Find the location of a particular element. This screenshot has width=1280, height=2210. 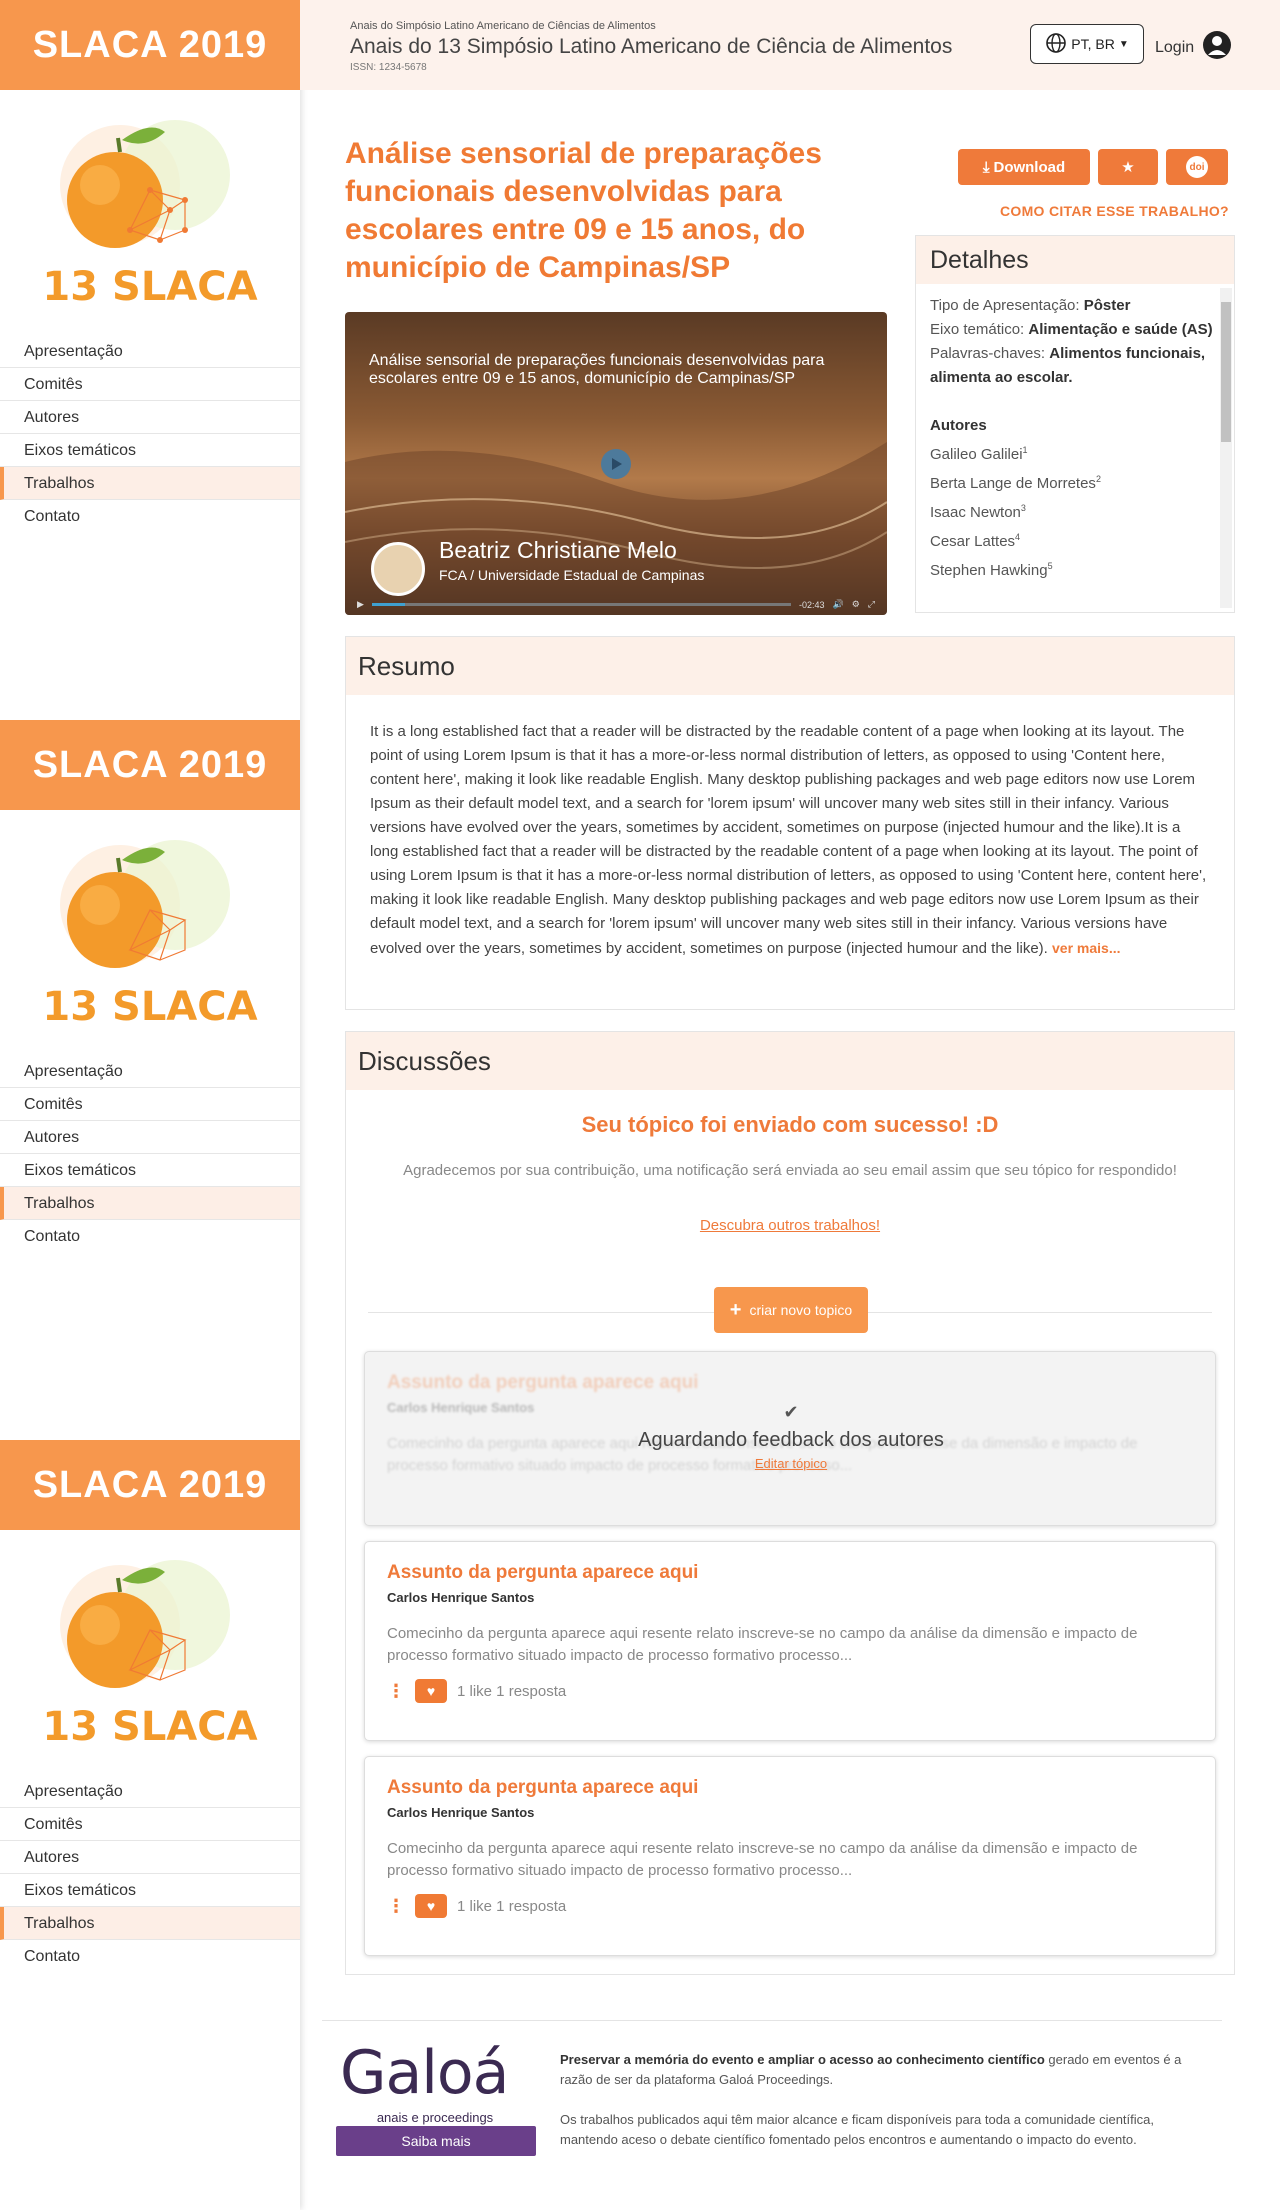

language-selector: PT, BR ▼ is located at coordinates (1087, 44).